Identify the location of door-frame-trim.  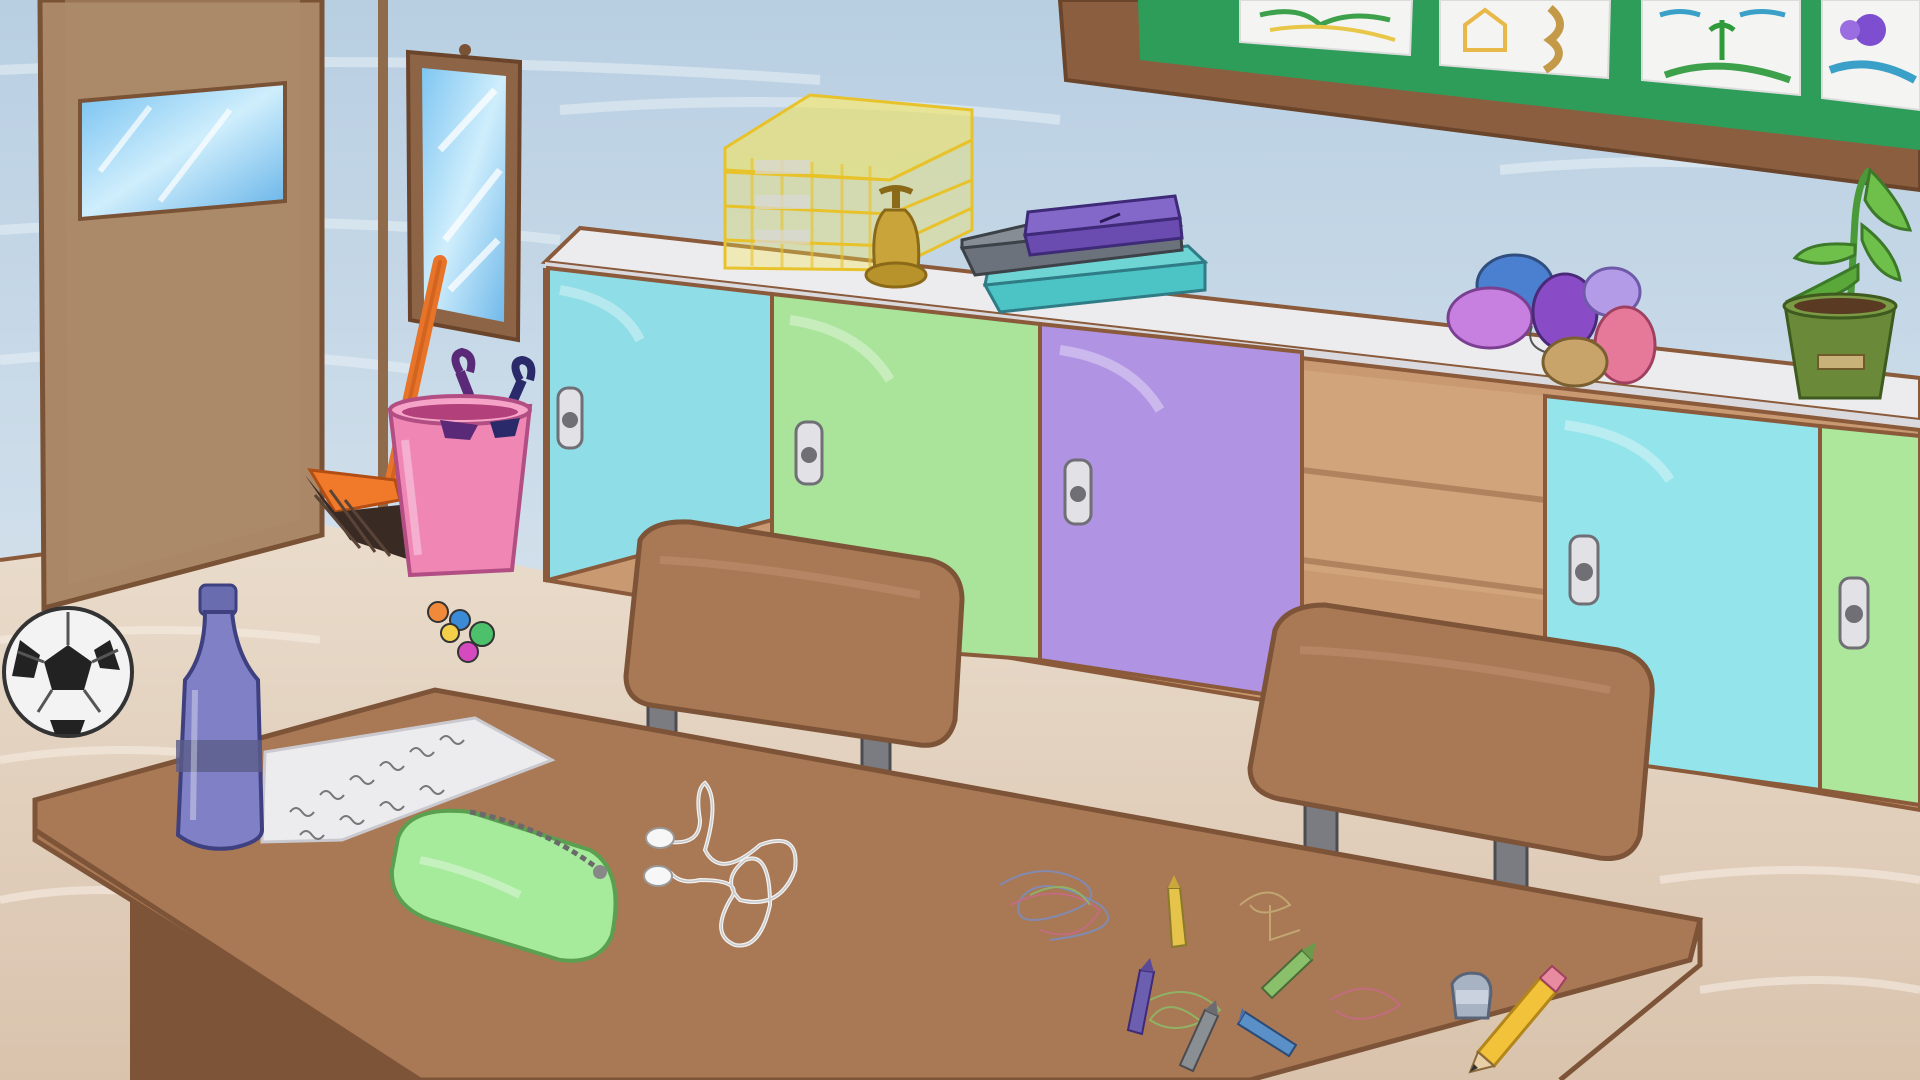
(383, 260).